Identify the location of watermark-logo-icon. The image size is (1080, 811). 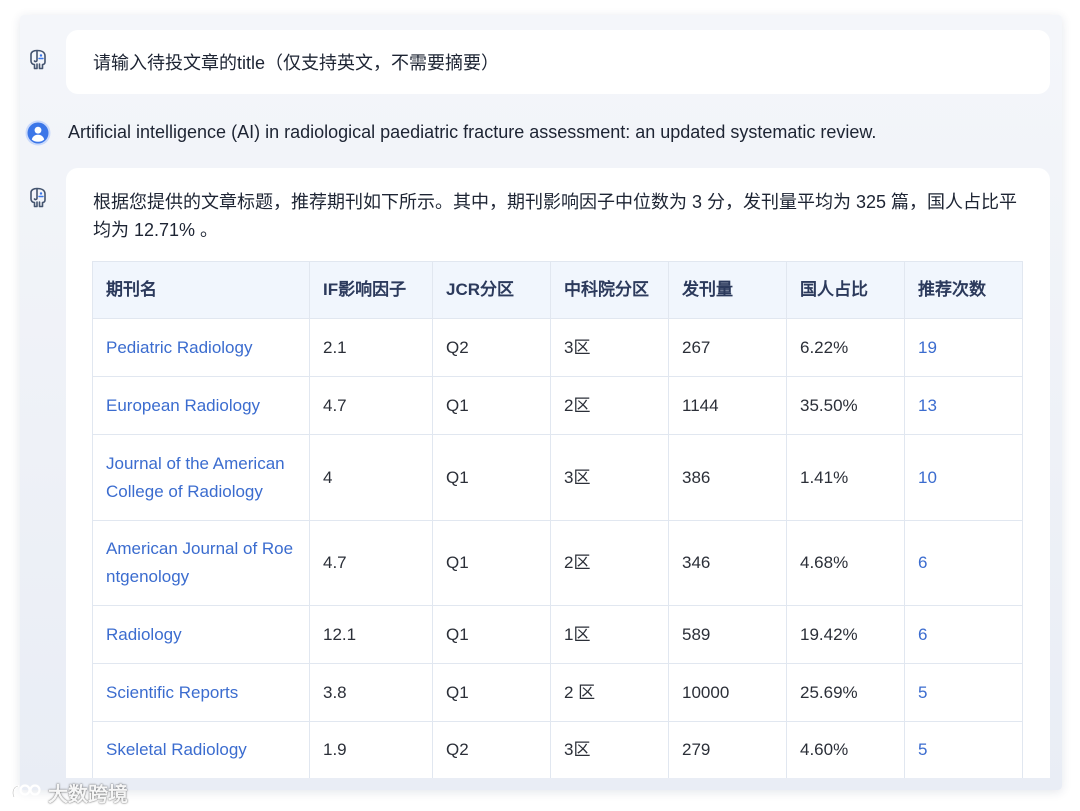
(26, 792).